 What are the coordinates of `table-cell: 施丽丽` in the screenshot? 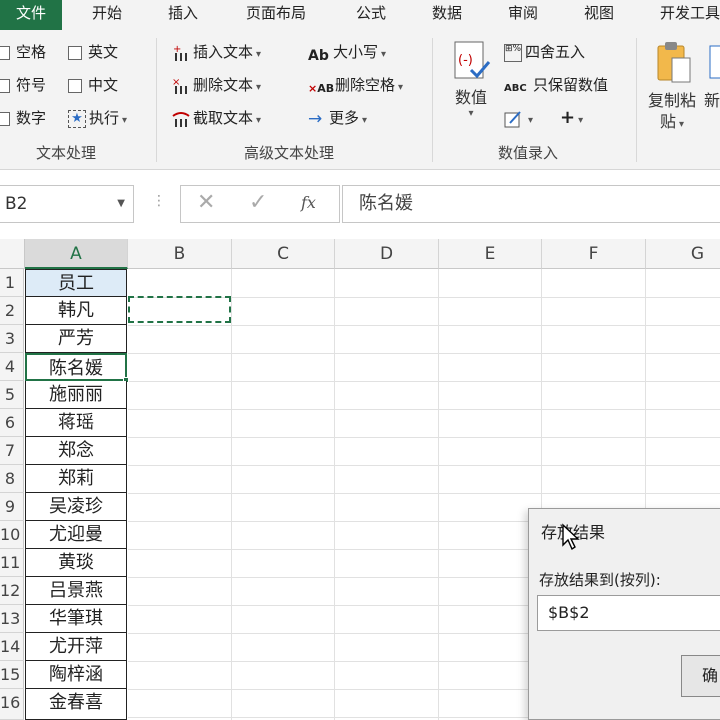 It's located at (76, 395).